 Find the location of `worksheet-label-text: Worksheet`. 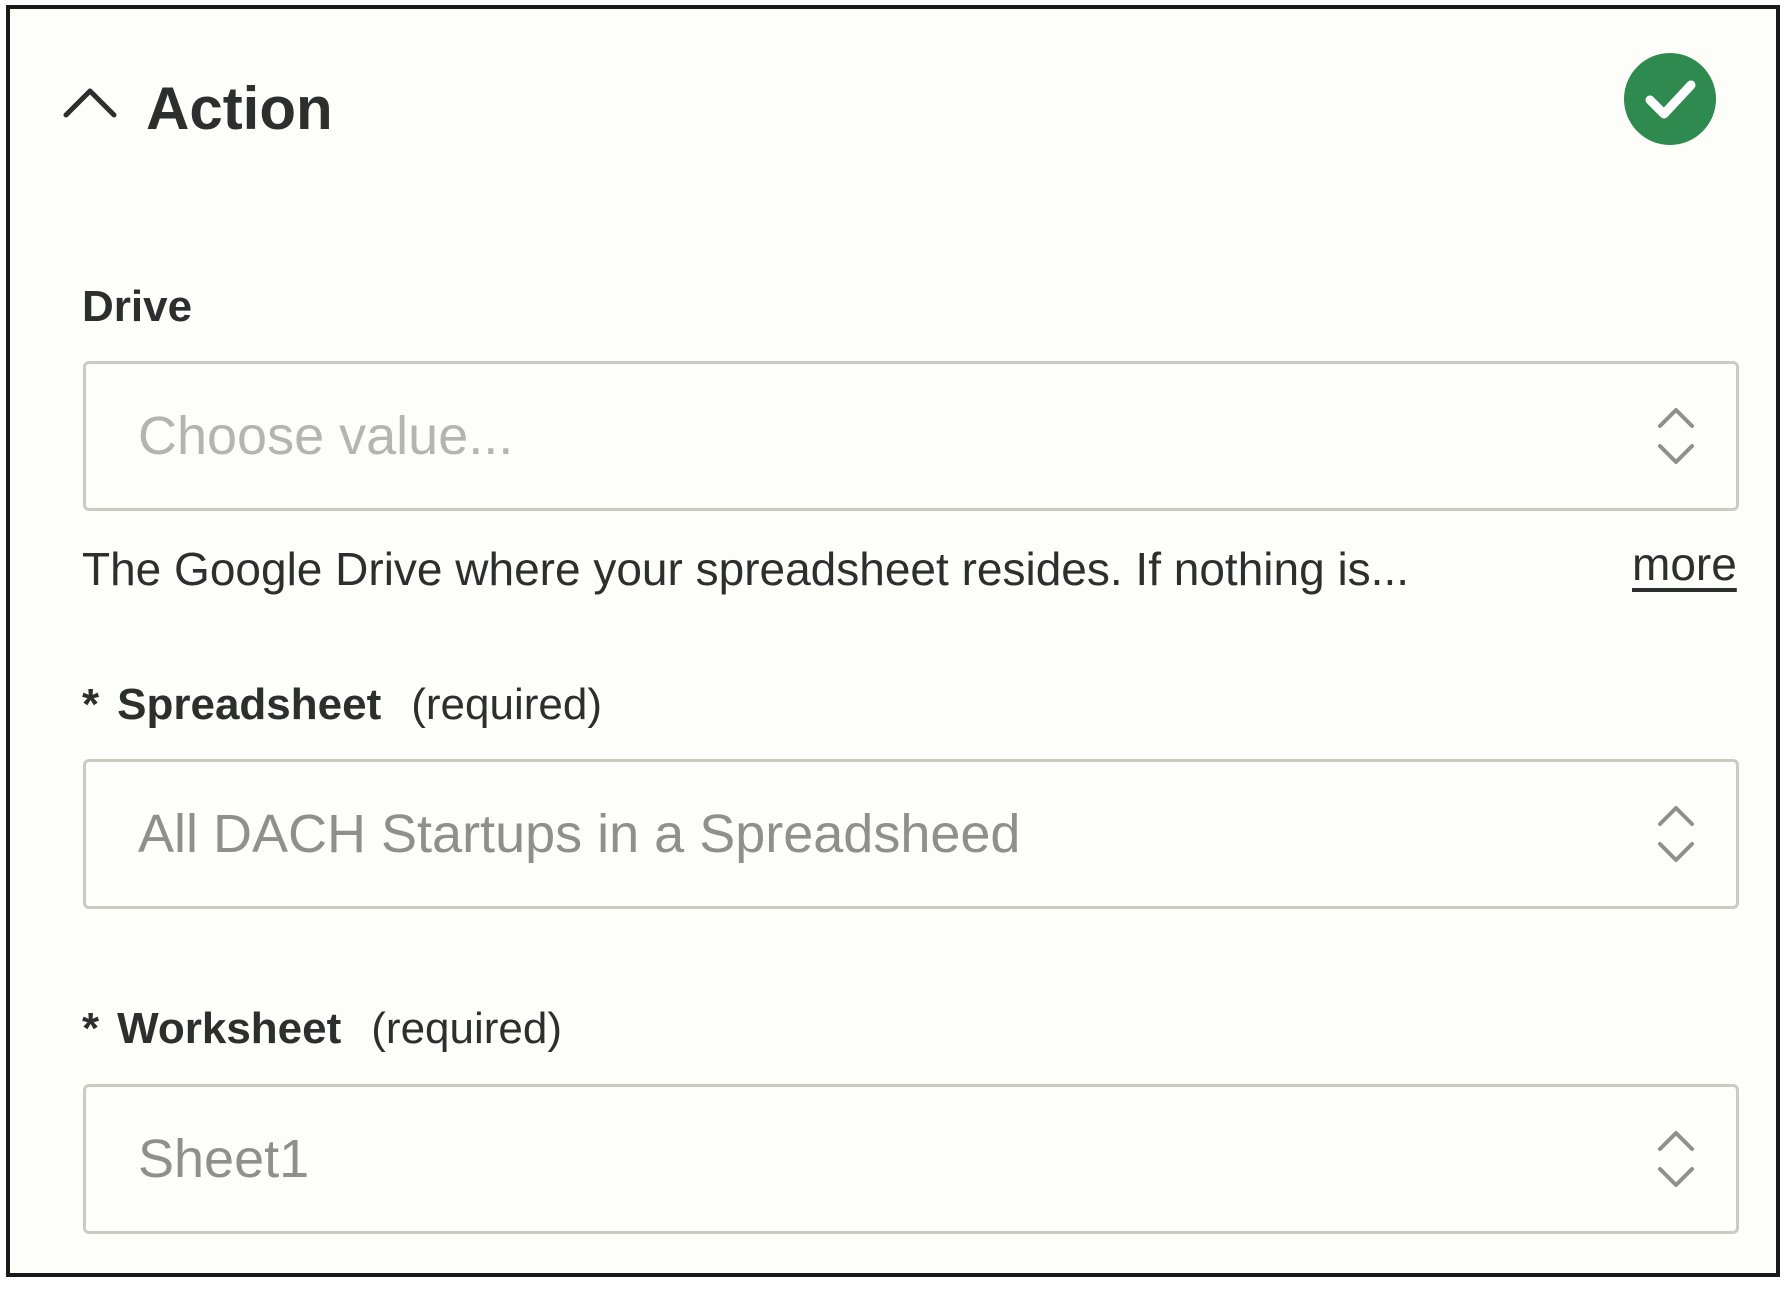

worksheet-label-text: Worksheet is located at coordinates (229, 1028).